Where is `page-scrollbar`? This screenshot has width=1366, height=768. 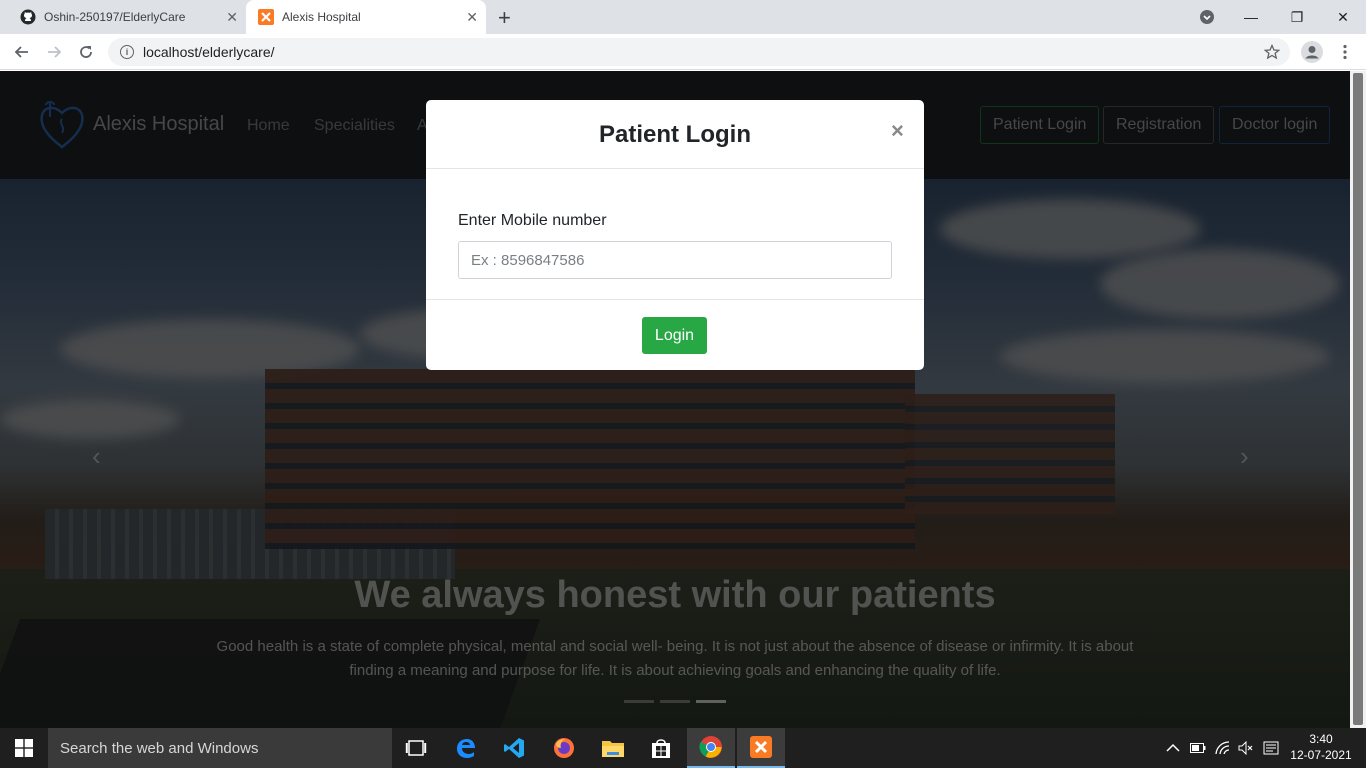 page-scrollbar is located at coordinates (1358, 399).